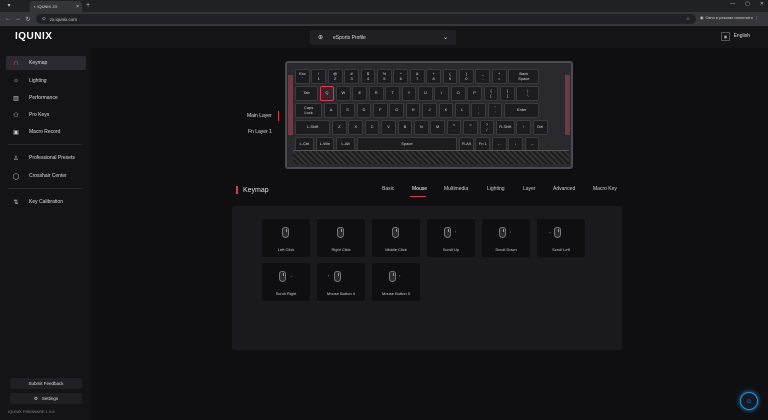 The image size is (768, 420). I want to click on mouse-key-middle-click: Middle Click, so click(396, 238).